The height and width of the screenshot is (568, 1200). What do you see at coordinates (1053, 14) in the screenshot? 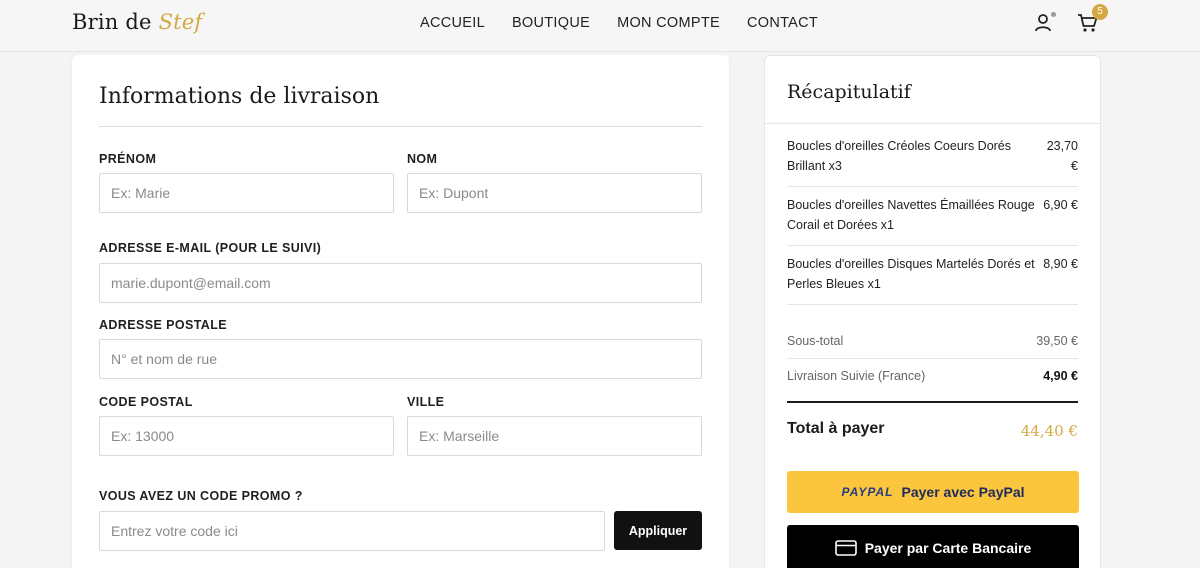
I see `user-status-dot` at bounding box center [1053, 14].